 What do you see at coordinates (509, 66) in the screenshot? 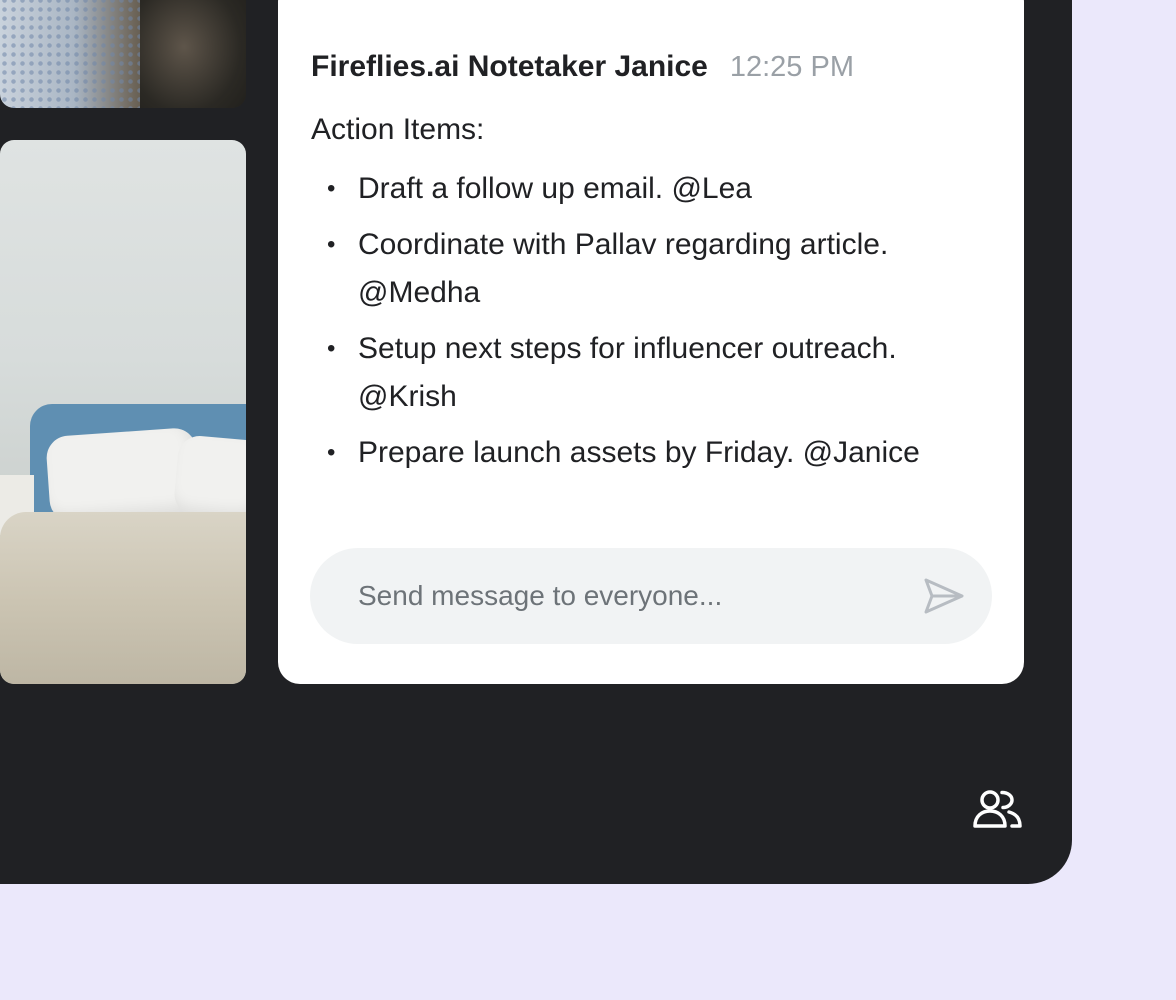
I see `message-sender: Fireflies.ai Notetaker Janice` at bounding box center [509, 66].